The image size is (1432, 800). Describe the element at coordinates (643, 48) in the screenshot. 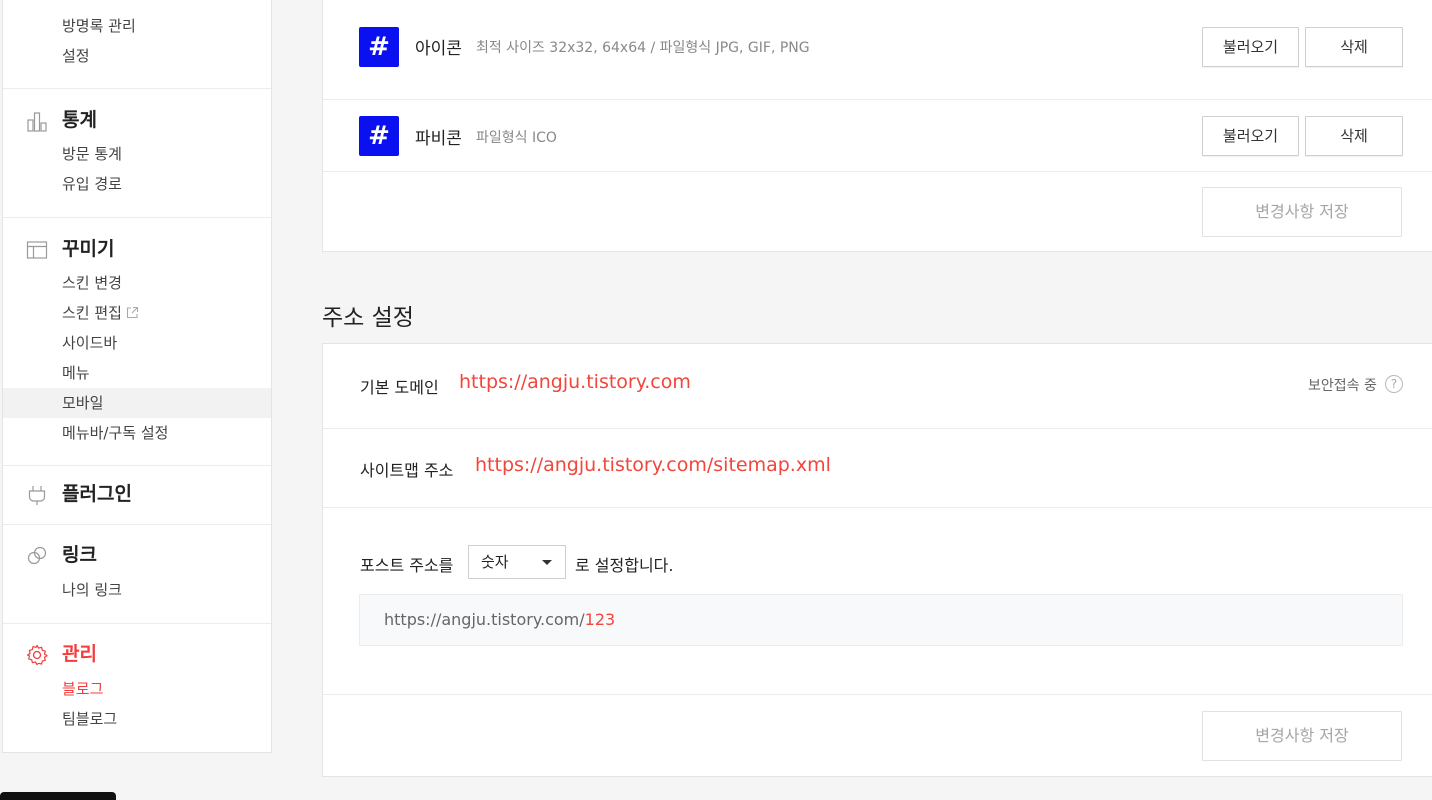

I see `icon-desc: 최적 사이즈 32x32, 64x64 / 파일형식 JPG, GIF, PNG` at that location.